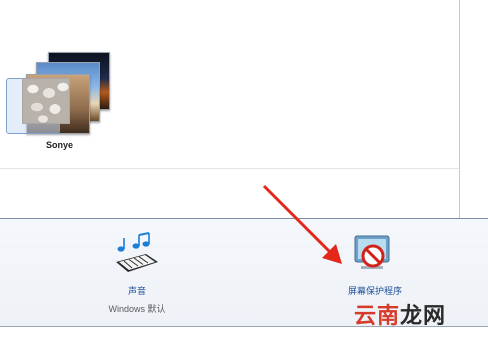 The height and width of the screenshot is (342, 488). I want to click on watermark: 云南龙网, so click(400, 314).